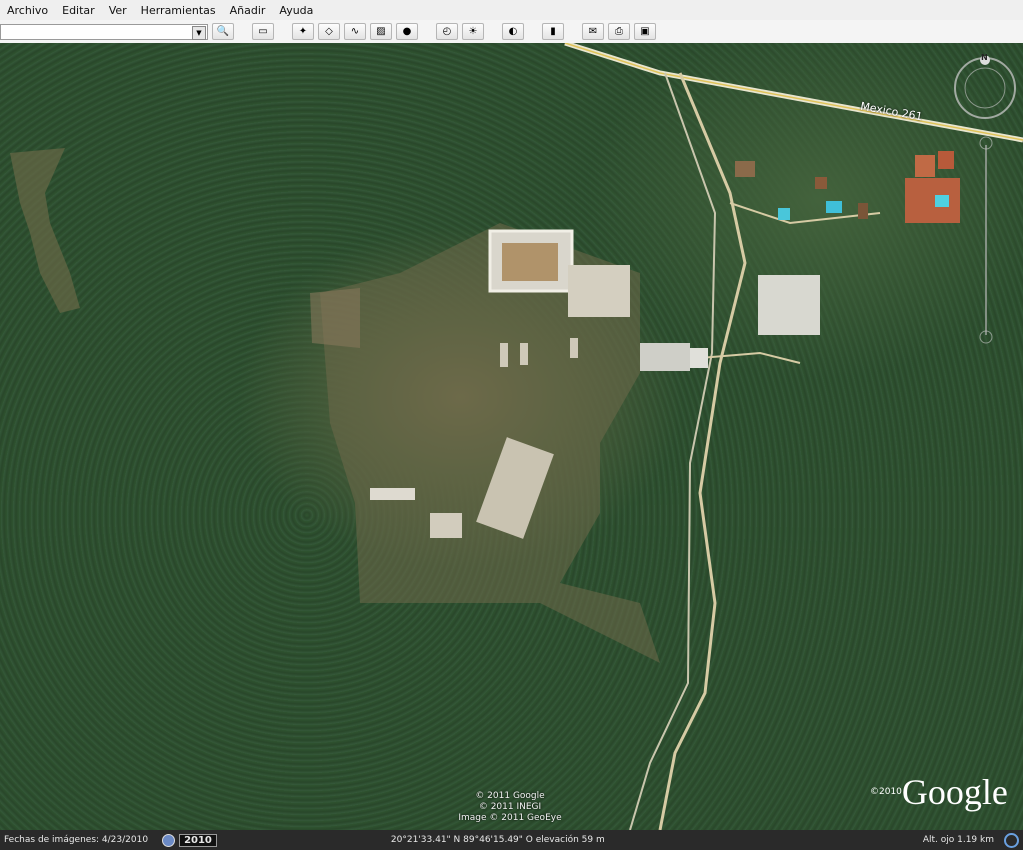 The image size is (1023, 850). I want to click on path-button: ∿, so click(355, 31).